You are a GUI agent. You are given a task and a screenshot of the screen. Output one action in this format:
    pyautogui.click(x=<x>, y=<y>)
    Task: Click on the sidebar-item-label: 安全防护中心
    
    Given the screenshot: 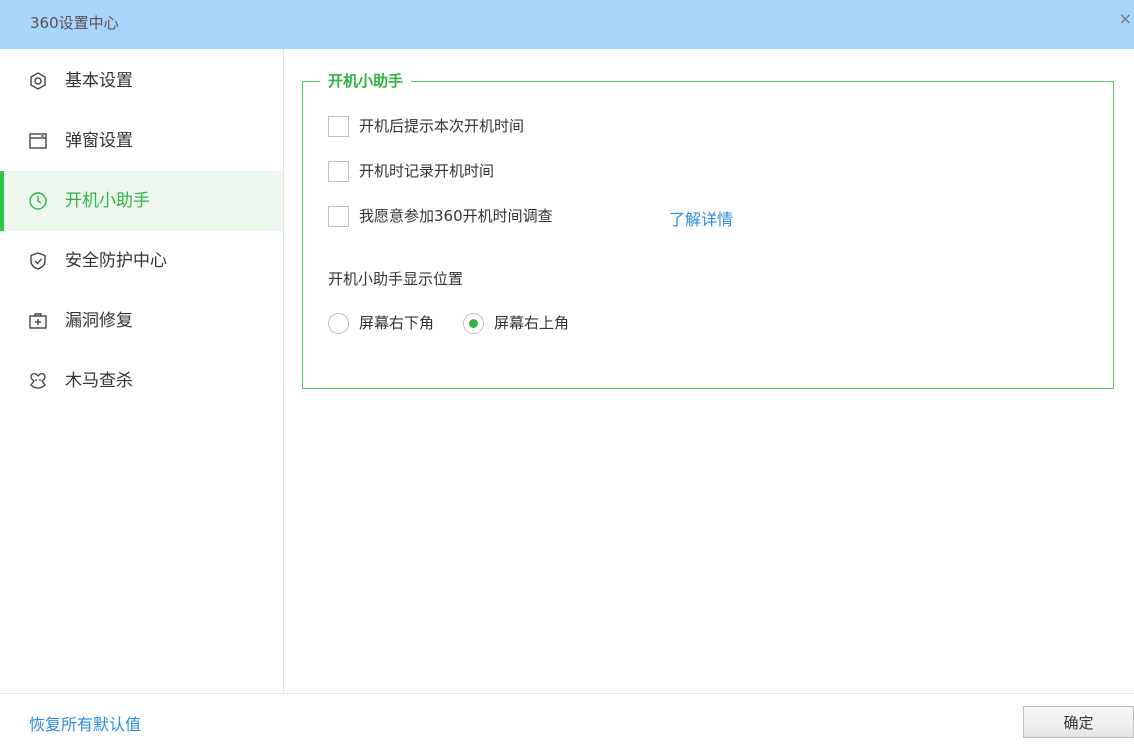 What is the action you would take?
    pyautogui.click(x=116, y=261)
    